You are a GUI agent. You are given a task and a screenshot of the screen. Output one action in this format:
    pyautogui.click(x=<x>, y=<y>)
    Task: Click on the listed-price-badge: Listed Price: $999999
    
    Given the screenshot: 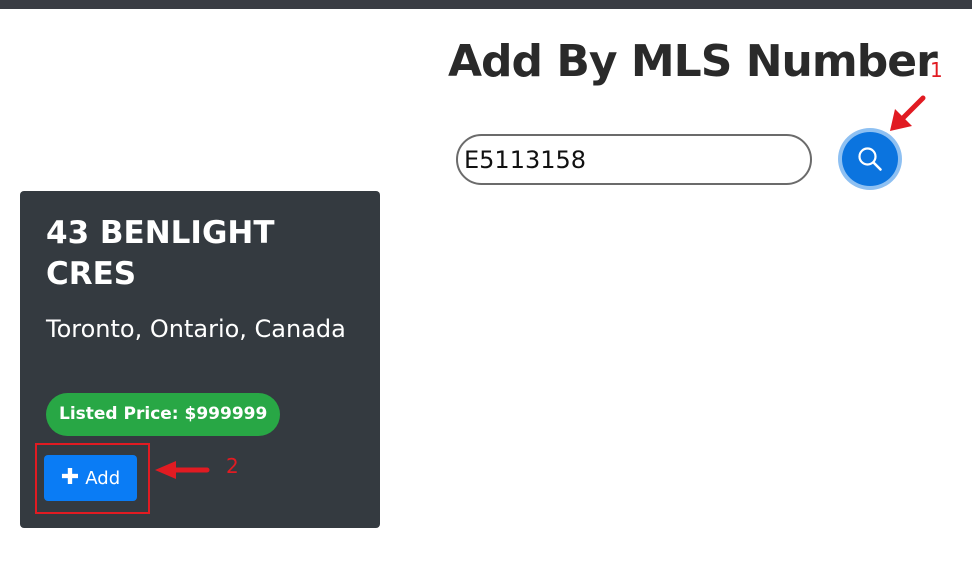 What is the action you would take?
    pyautogui.click(x=163, y=414)
    